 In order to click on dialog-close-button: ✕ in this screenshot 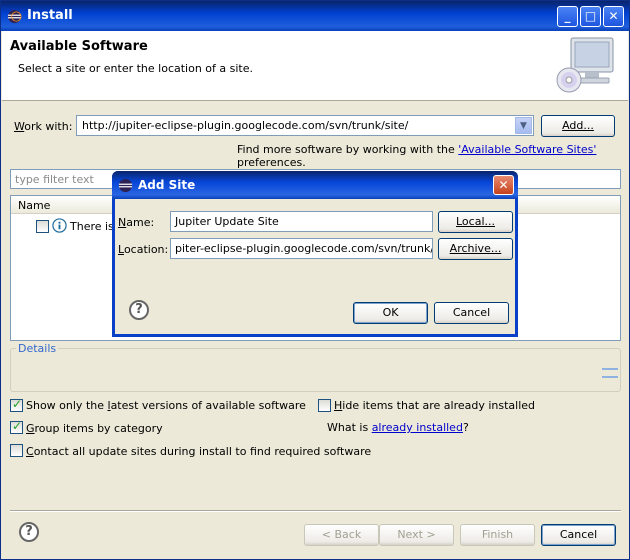, I will do `click(503, 185)`.